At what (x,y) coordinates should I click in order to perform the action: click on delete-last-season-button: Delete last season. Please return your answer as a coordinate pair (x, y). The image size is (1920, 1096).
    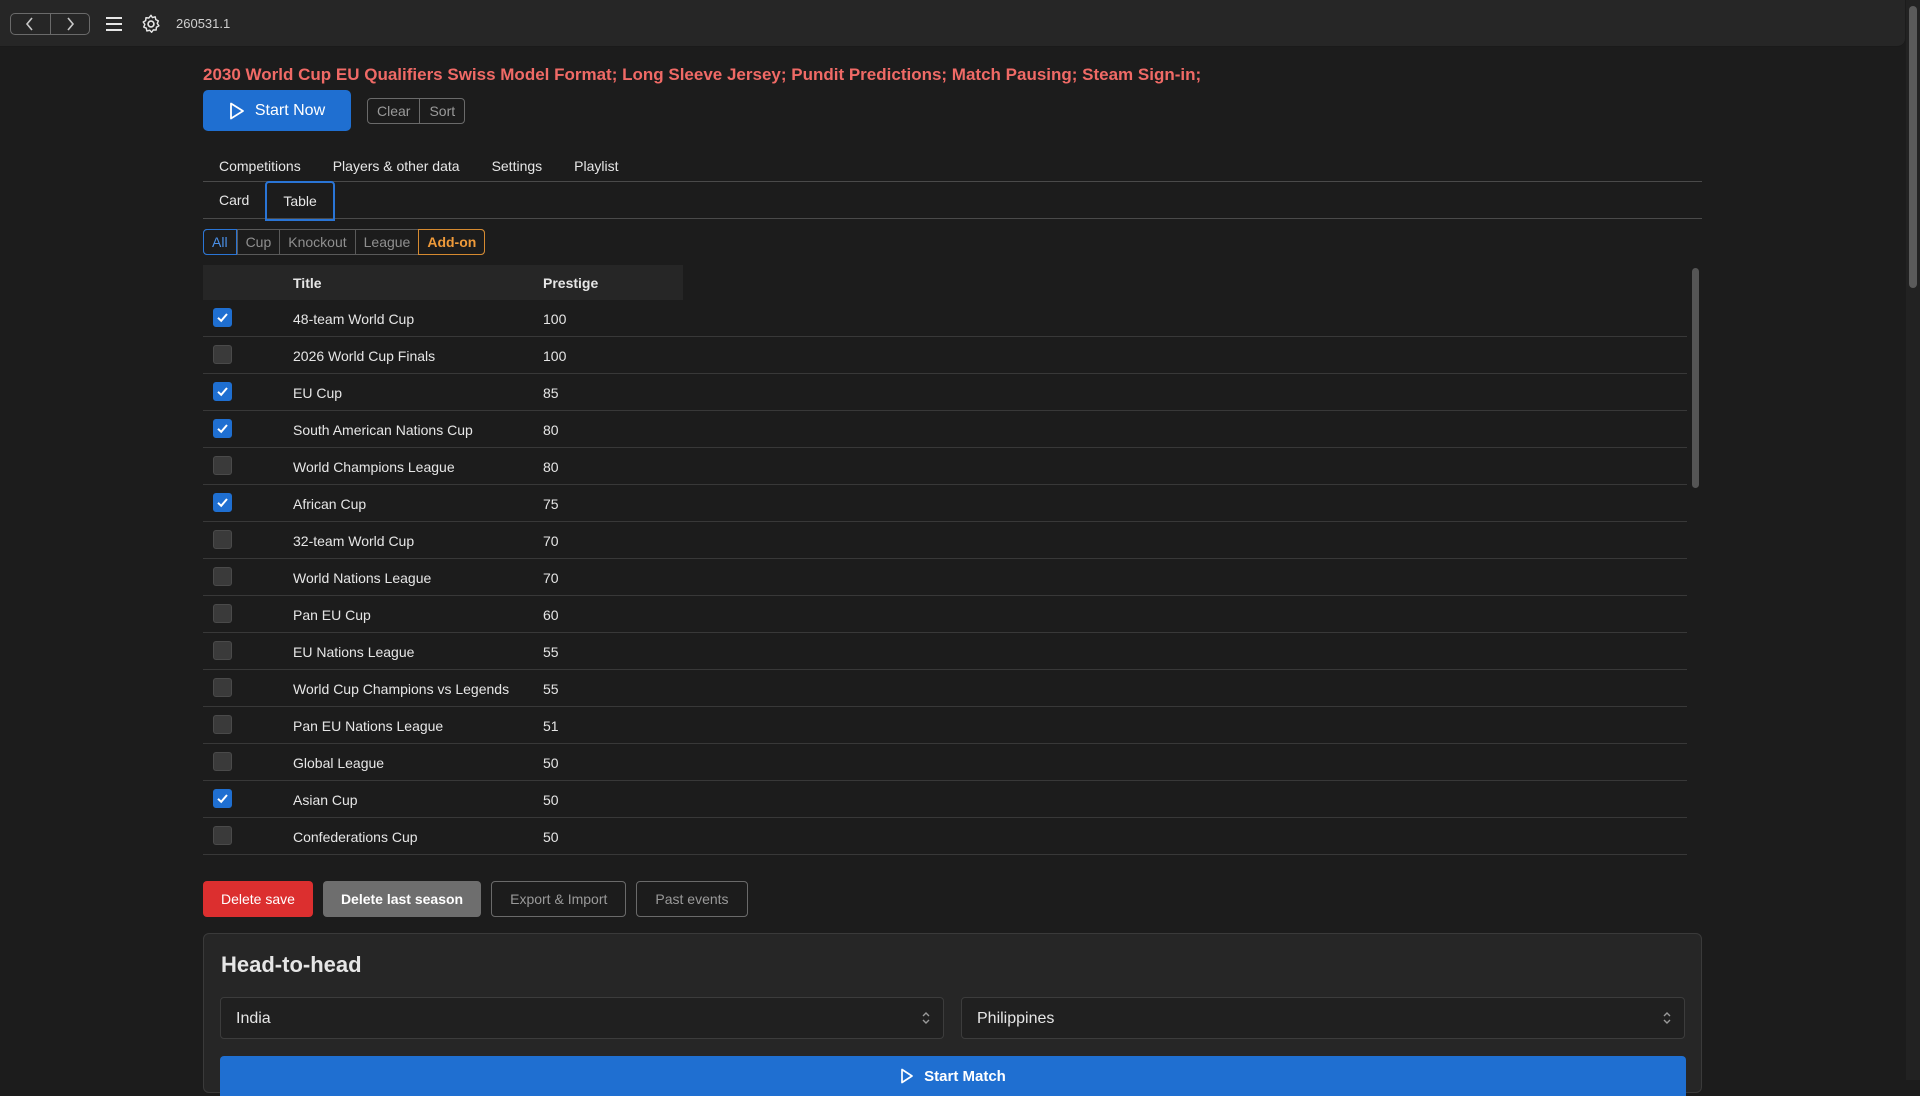
    Looking at the image, I should click on (402, 899).